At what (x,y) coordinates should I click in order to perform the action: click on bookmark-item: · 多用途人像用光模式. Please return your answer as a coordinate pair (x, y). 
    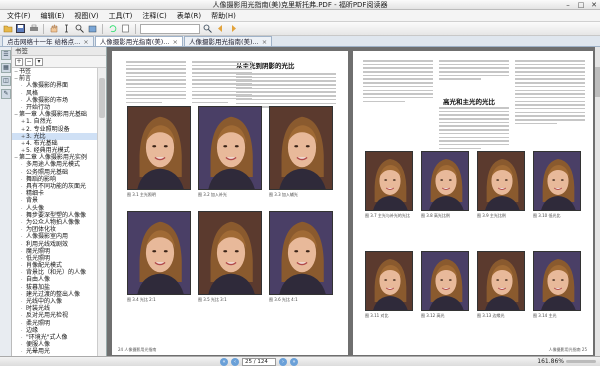
    Looking at the image, I should click on (55, 164).